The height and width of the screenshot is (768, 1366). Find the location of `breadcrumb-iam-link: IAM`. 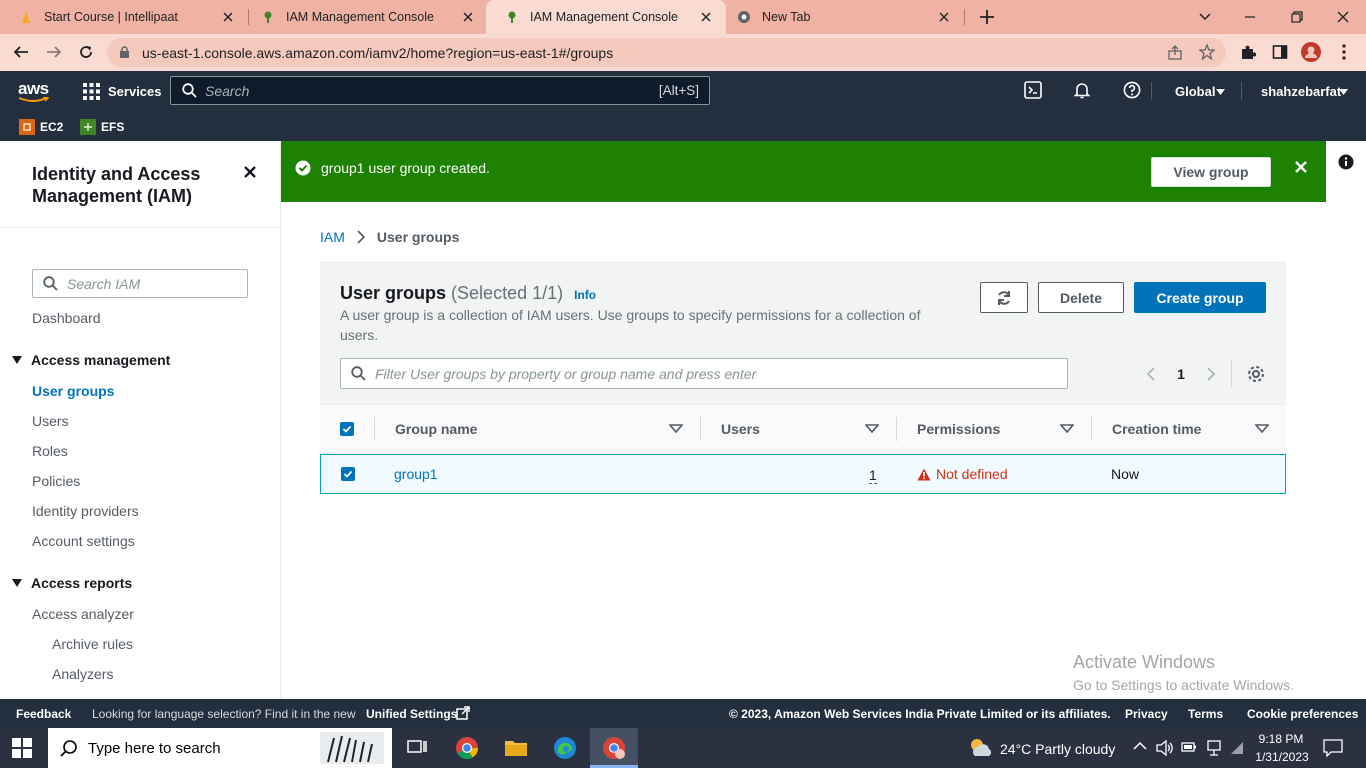

breadcrumb-iam-link: IAM is located at coordinates (332, 237).